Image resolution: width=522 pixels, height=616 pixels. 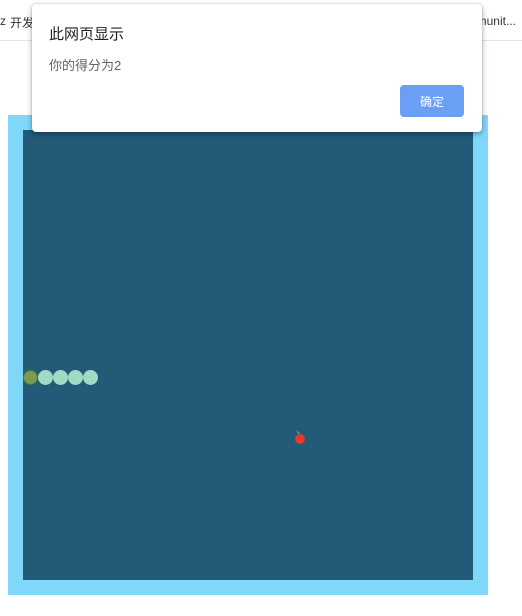 I want to click on ok-button: 确定, so click(x=432, y=101).